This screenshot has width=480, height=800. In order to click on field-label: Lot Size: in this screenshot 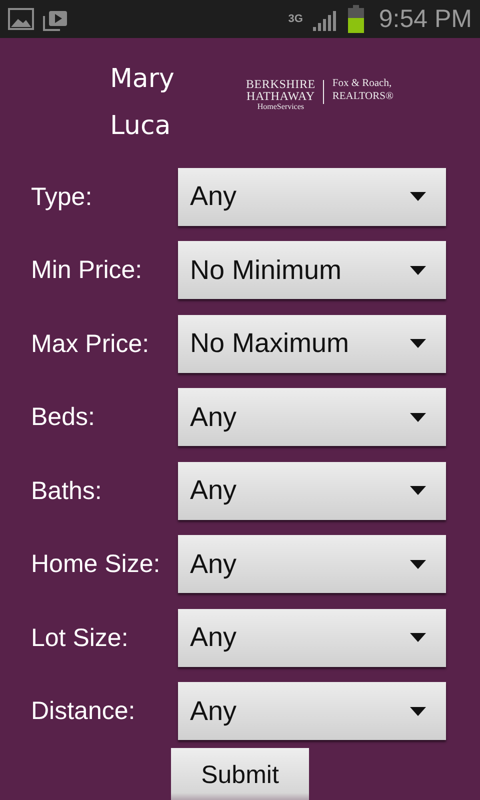, I will do `click(80, 637)`.